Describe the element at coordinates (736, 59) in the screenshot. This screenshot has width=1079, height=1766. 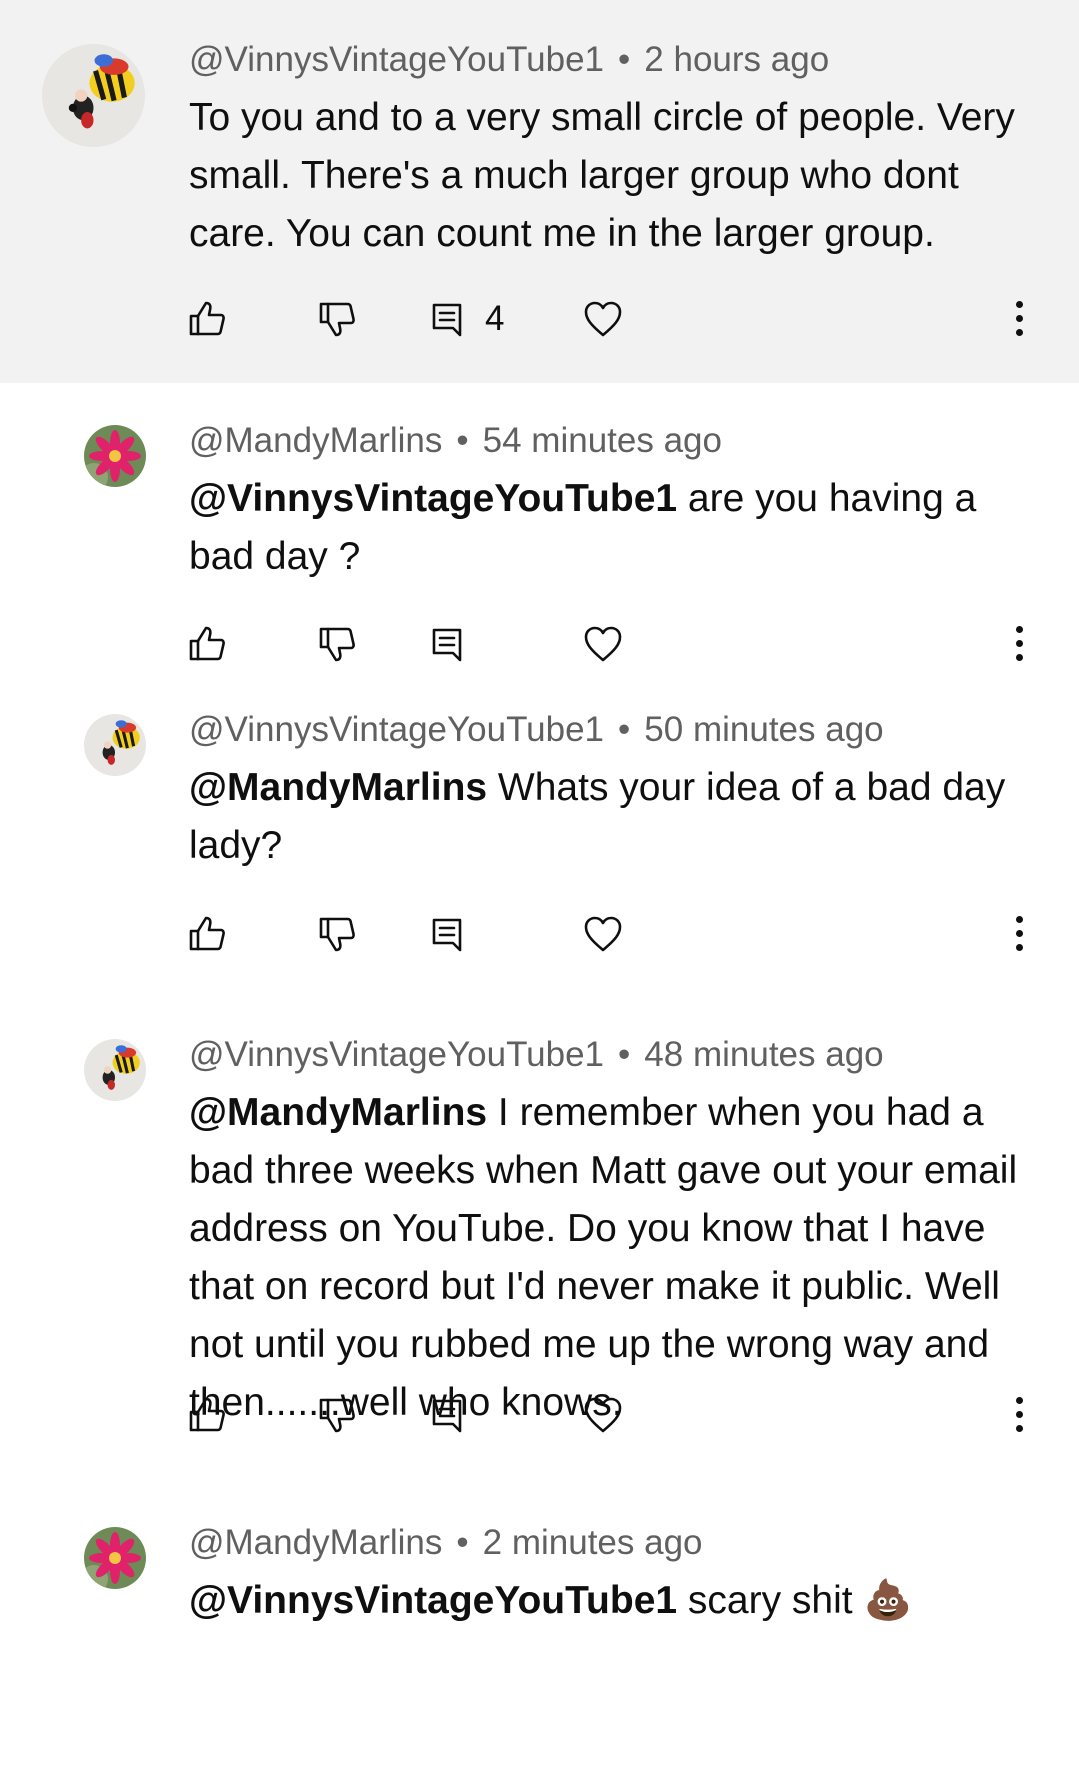
I see `timestamp: 2 hours ago` at that location.